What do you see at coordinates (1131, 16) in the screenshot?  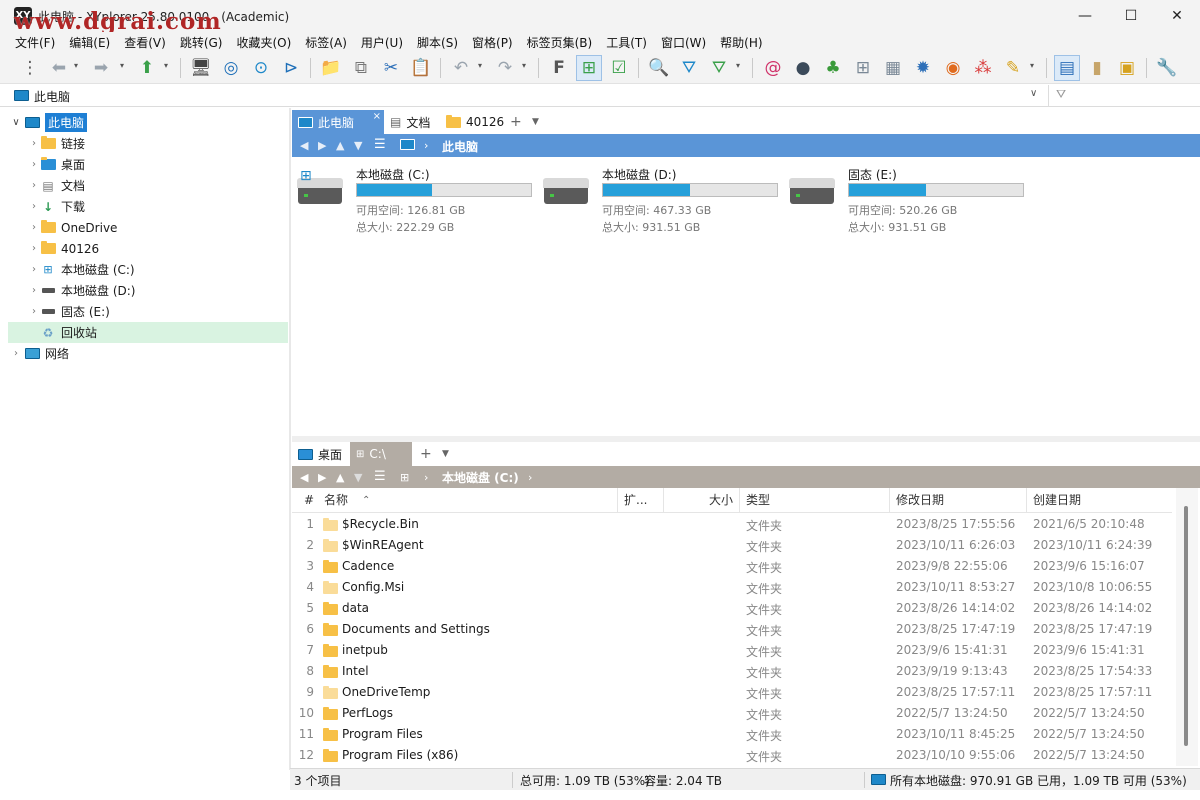 I see `maximize-button: ☐` at bounding box center [1131, 16].